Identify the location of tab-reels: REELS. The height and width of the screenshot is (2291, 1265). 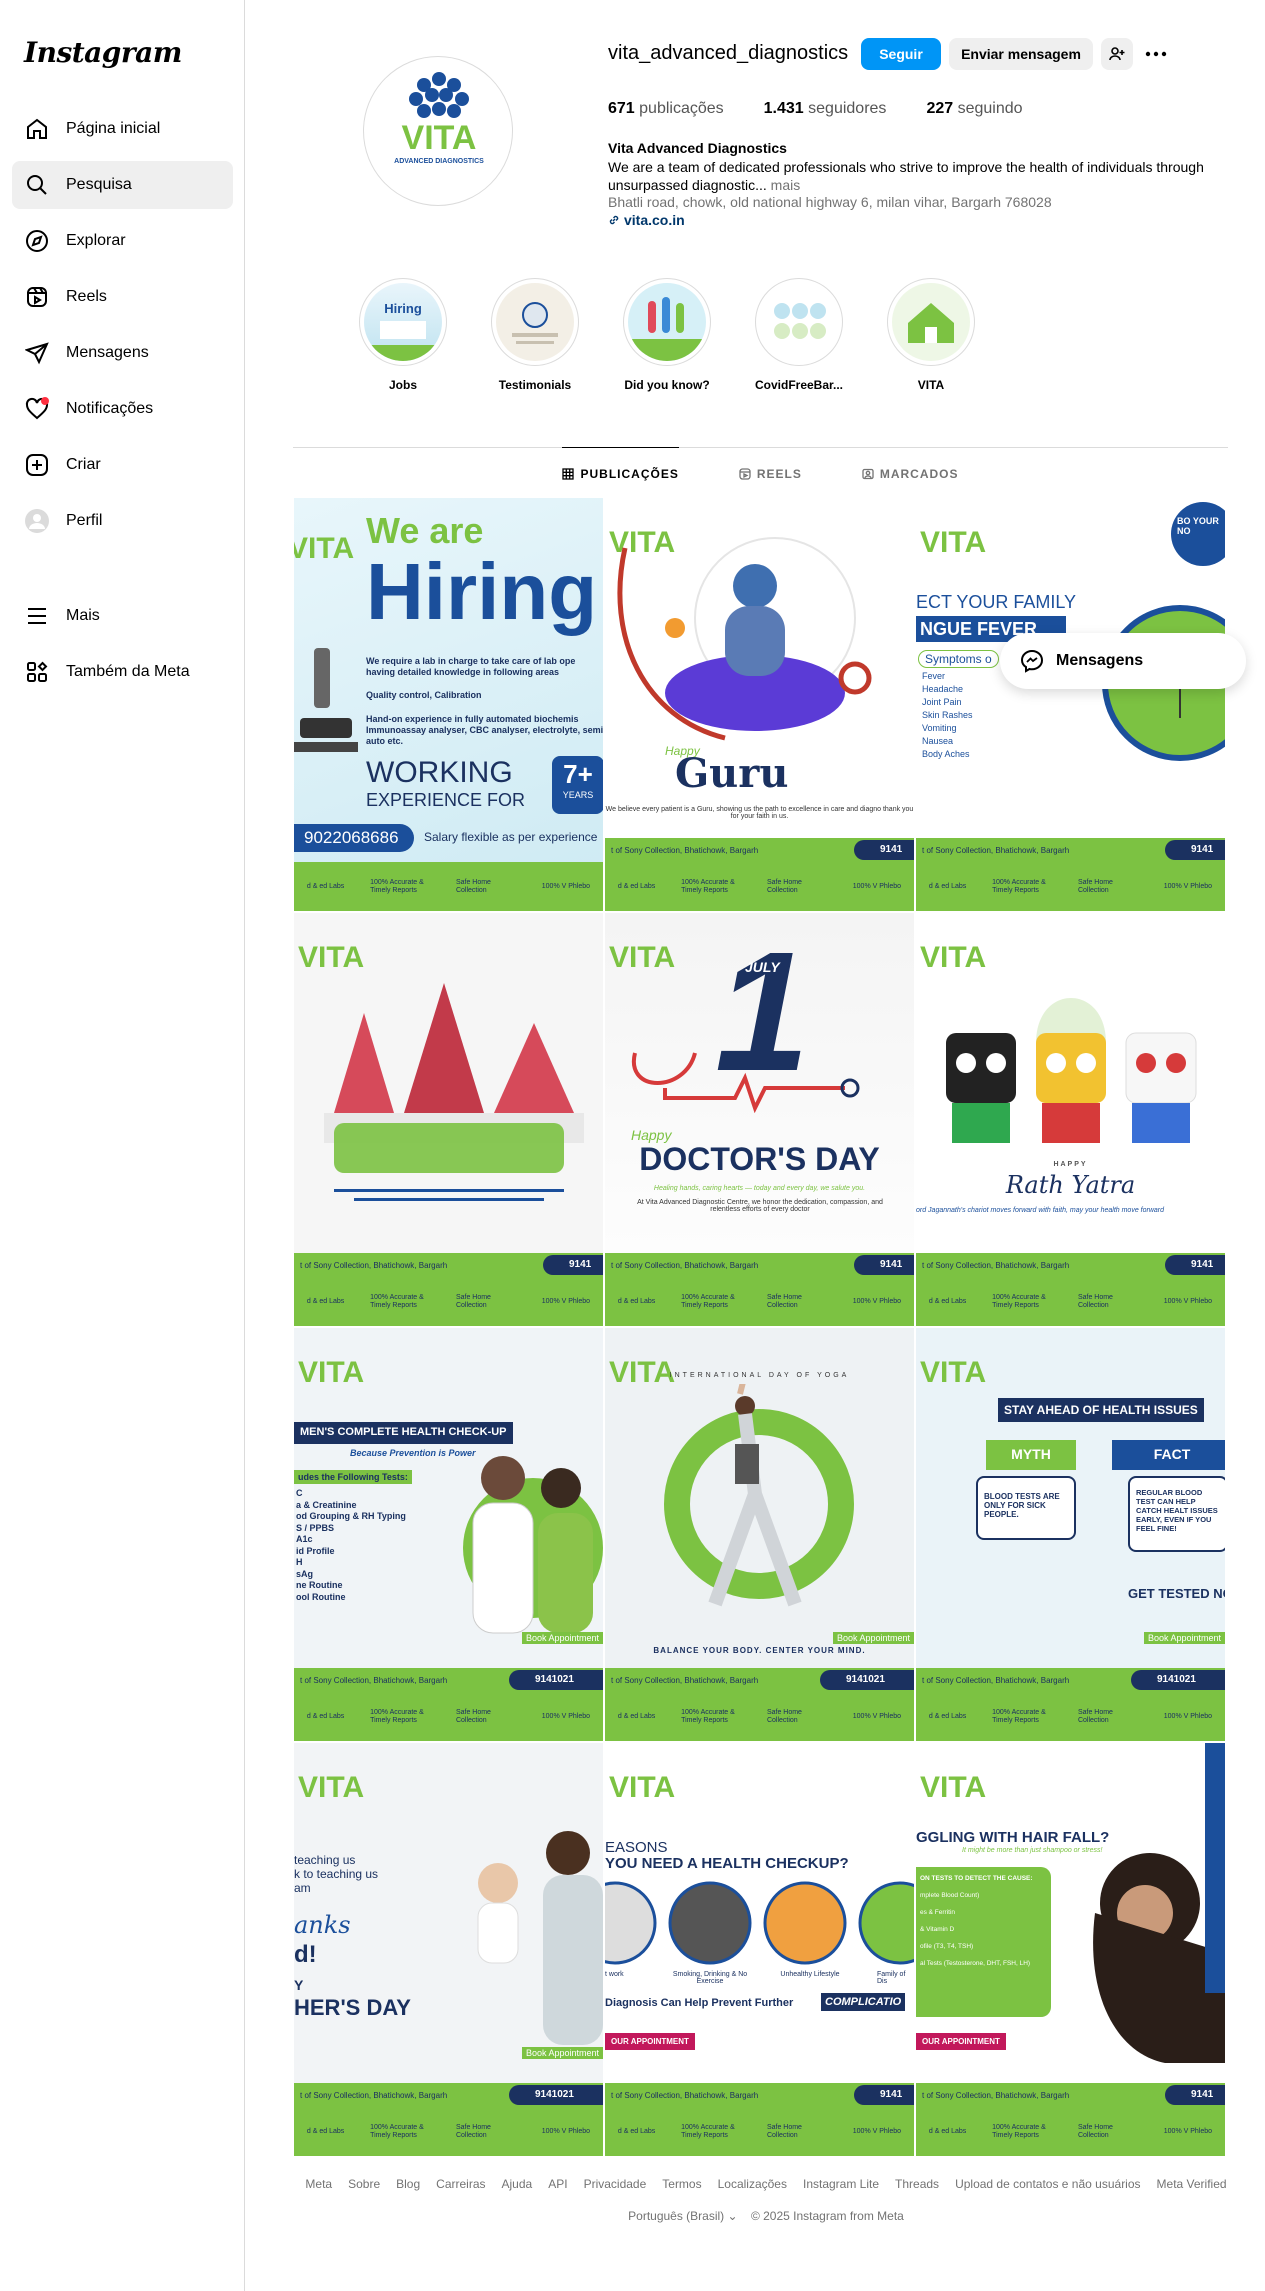
(770, 473).